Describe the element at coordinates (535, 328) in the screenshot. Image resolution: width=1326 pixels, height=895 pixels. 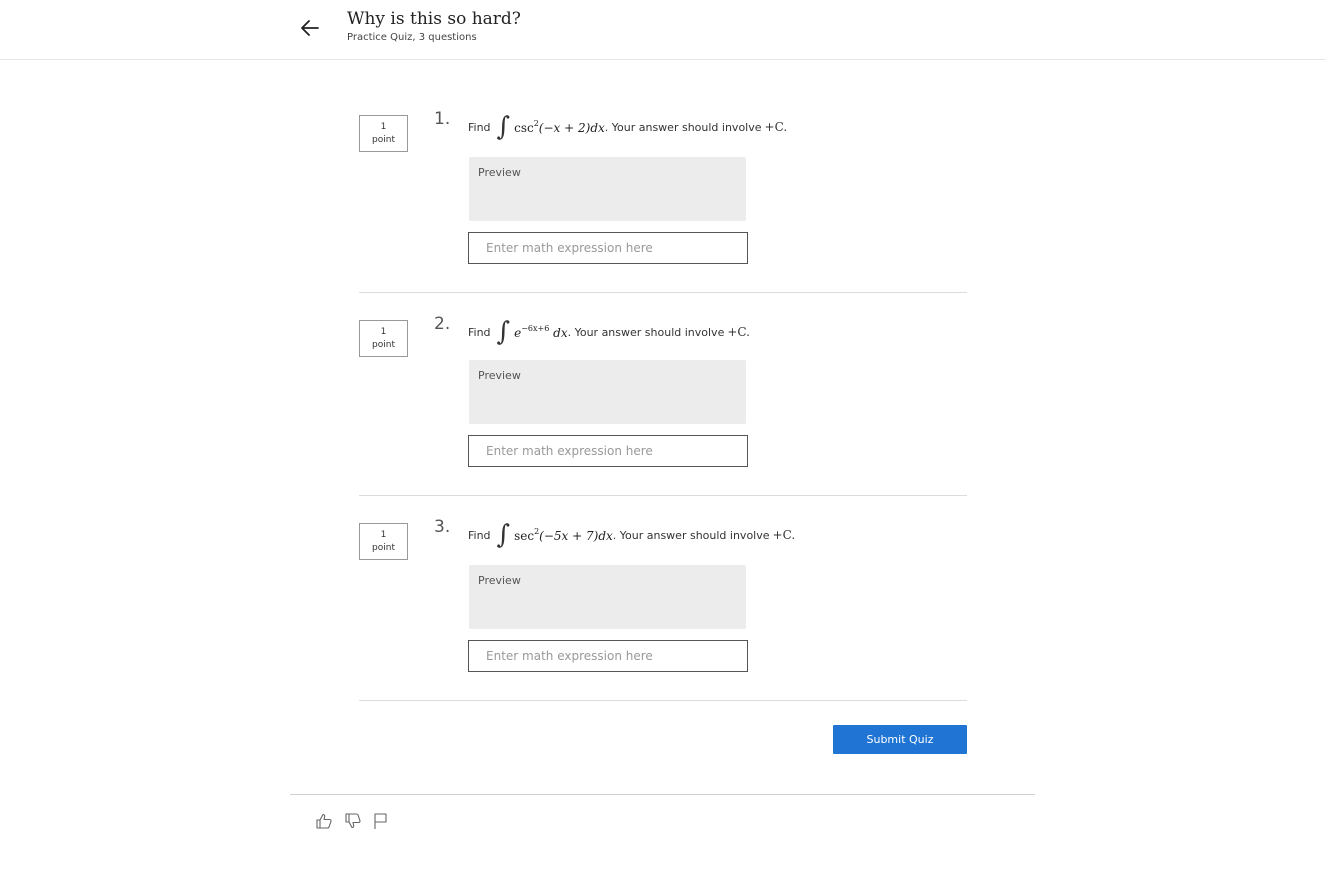
I see `math-power: −6x+6` at that location.